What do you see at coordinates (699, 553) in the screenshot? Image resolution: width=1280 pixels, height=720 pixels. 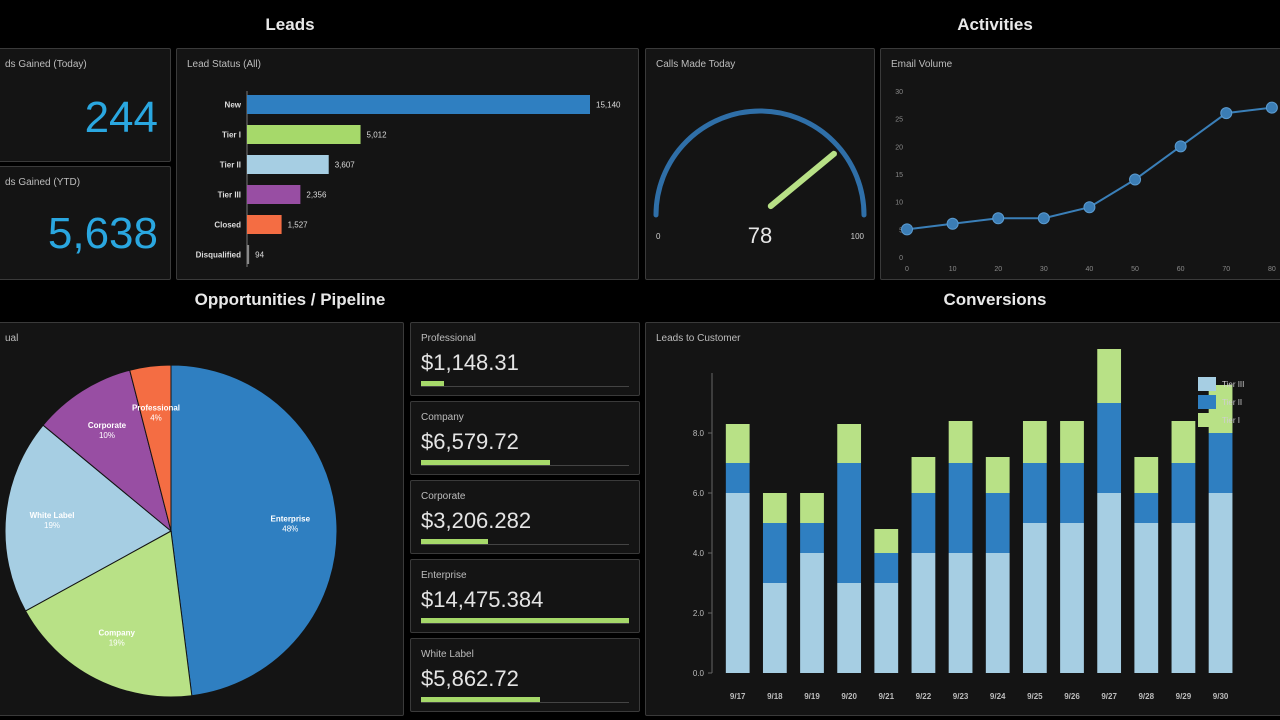 I see `conversions-y-tick-label: 4.0` at bounding box center [699, 553].